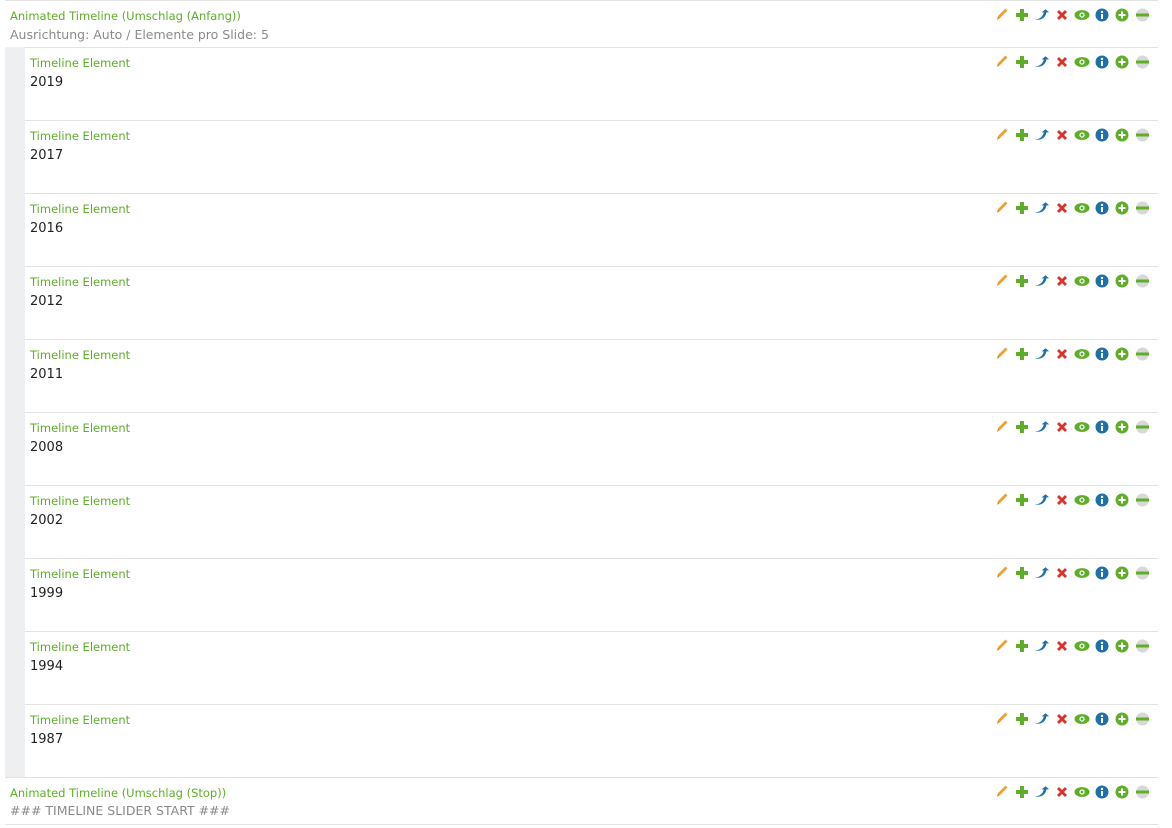  What do you see at coordinates (591, 521) in the screenshot?
I see `timeline-element-row: Timeline Element 2002` at bounding box center [591, 521].